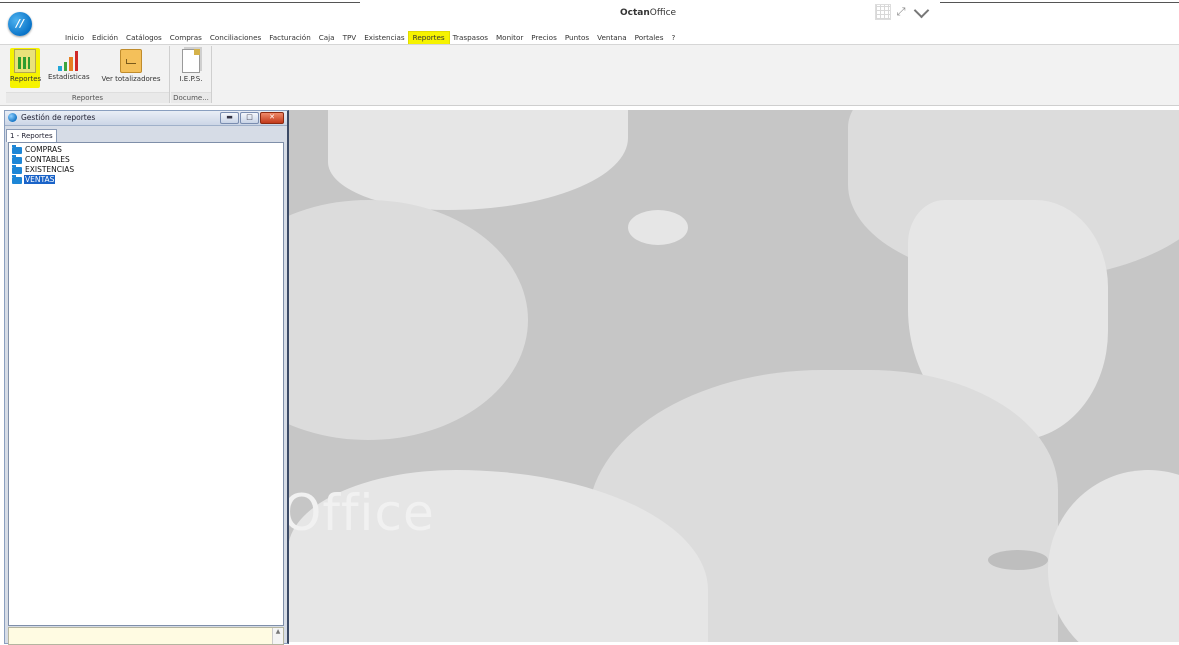 The image size is (1179, 645). Describe the element at coordinates (577, 38) in the screenshot. I see `menu-puntos: Puntos` at that location.